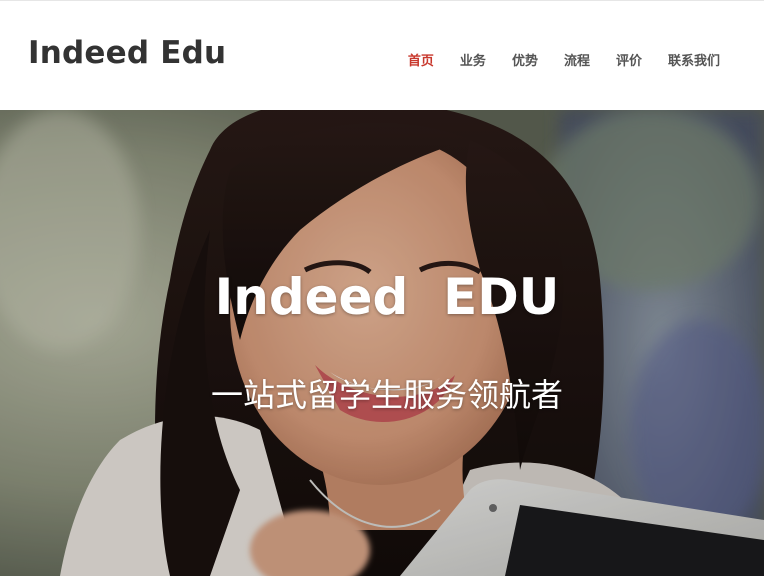 Image resolution: width=764 pixels, height=576 pixels. What do you see at coordinates (421, 59) in the screenshot?
I see `nav-item-home: 首页` at bounding box center [421, 59].